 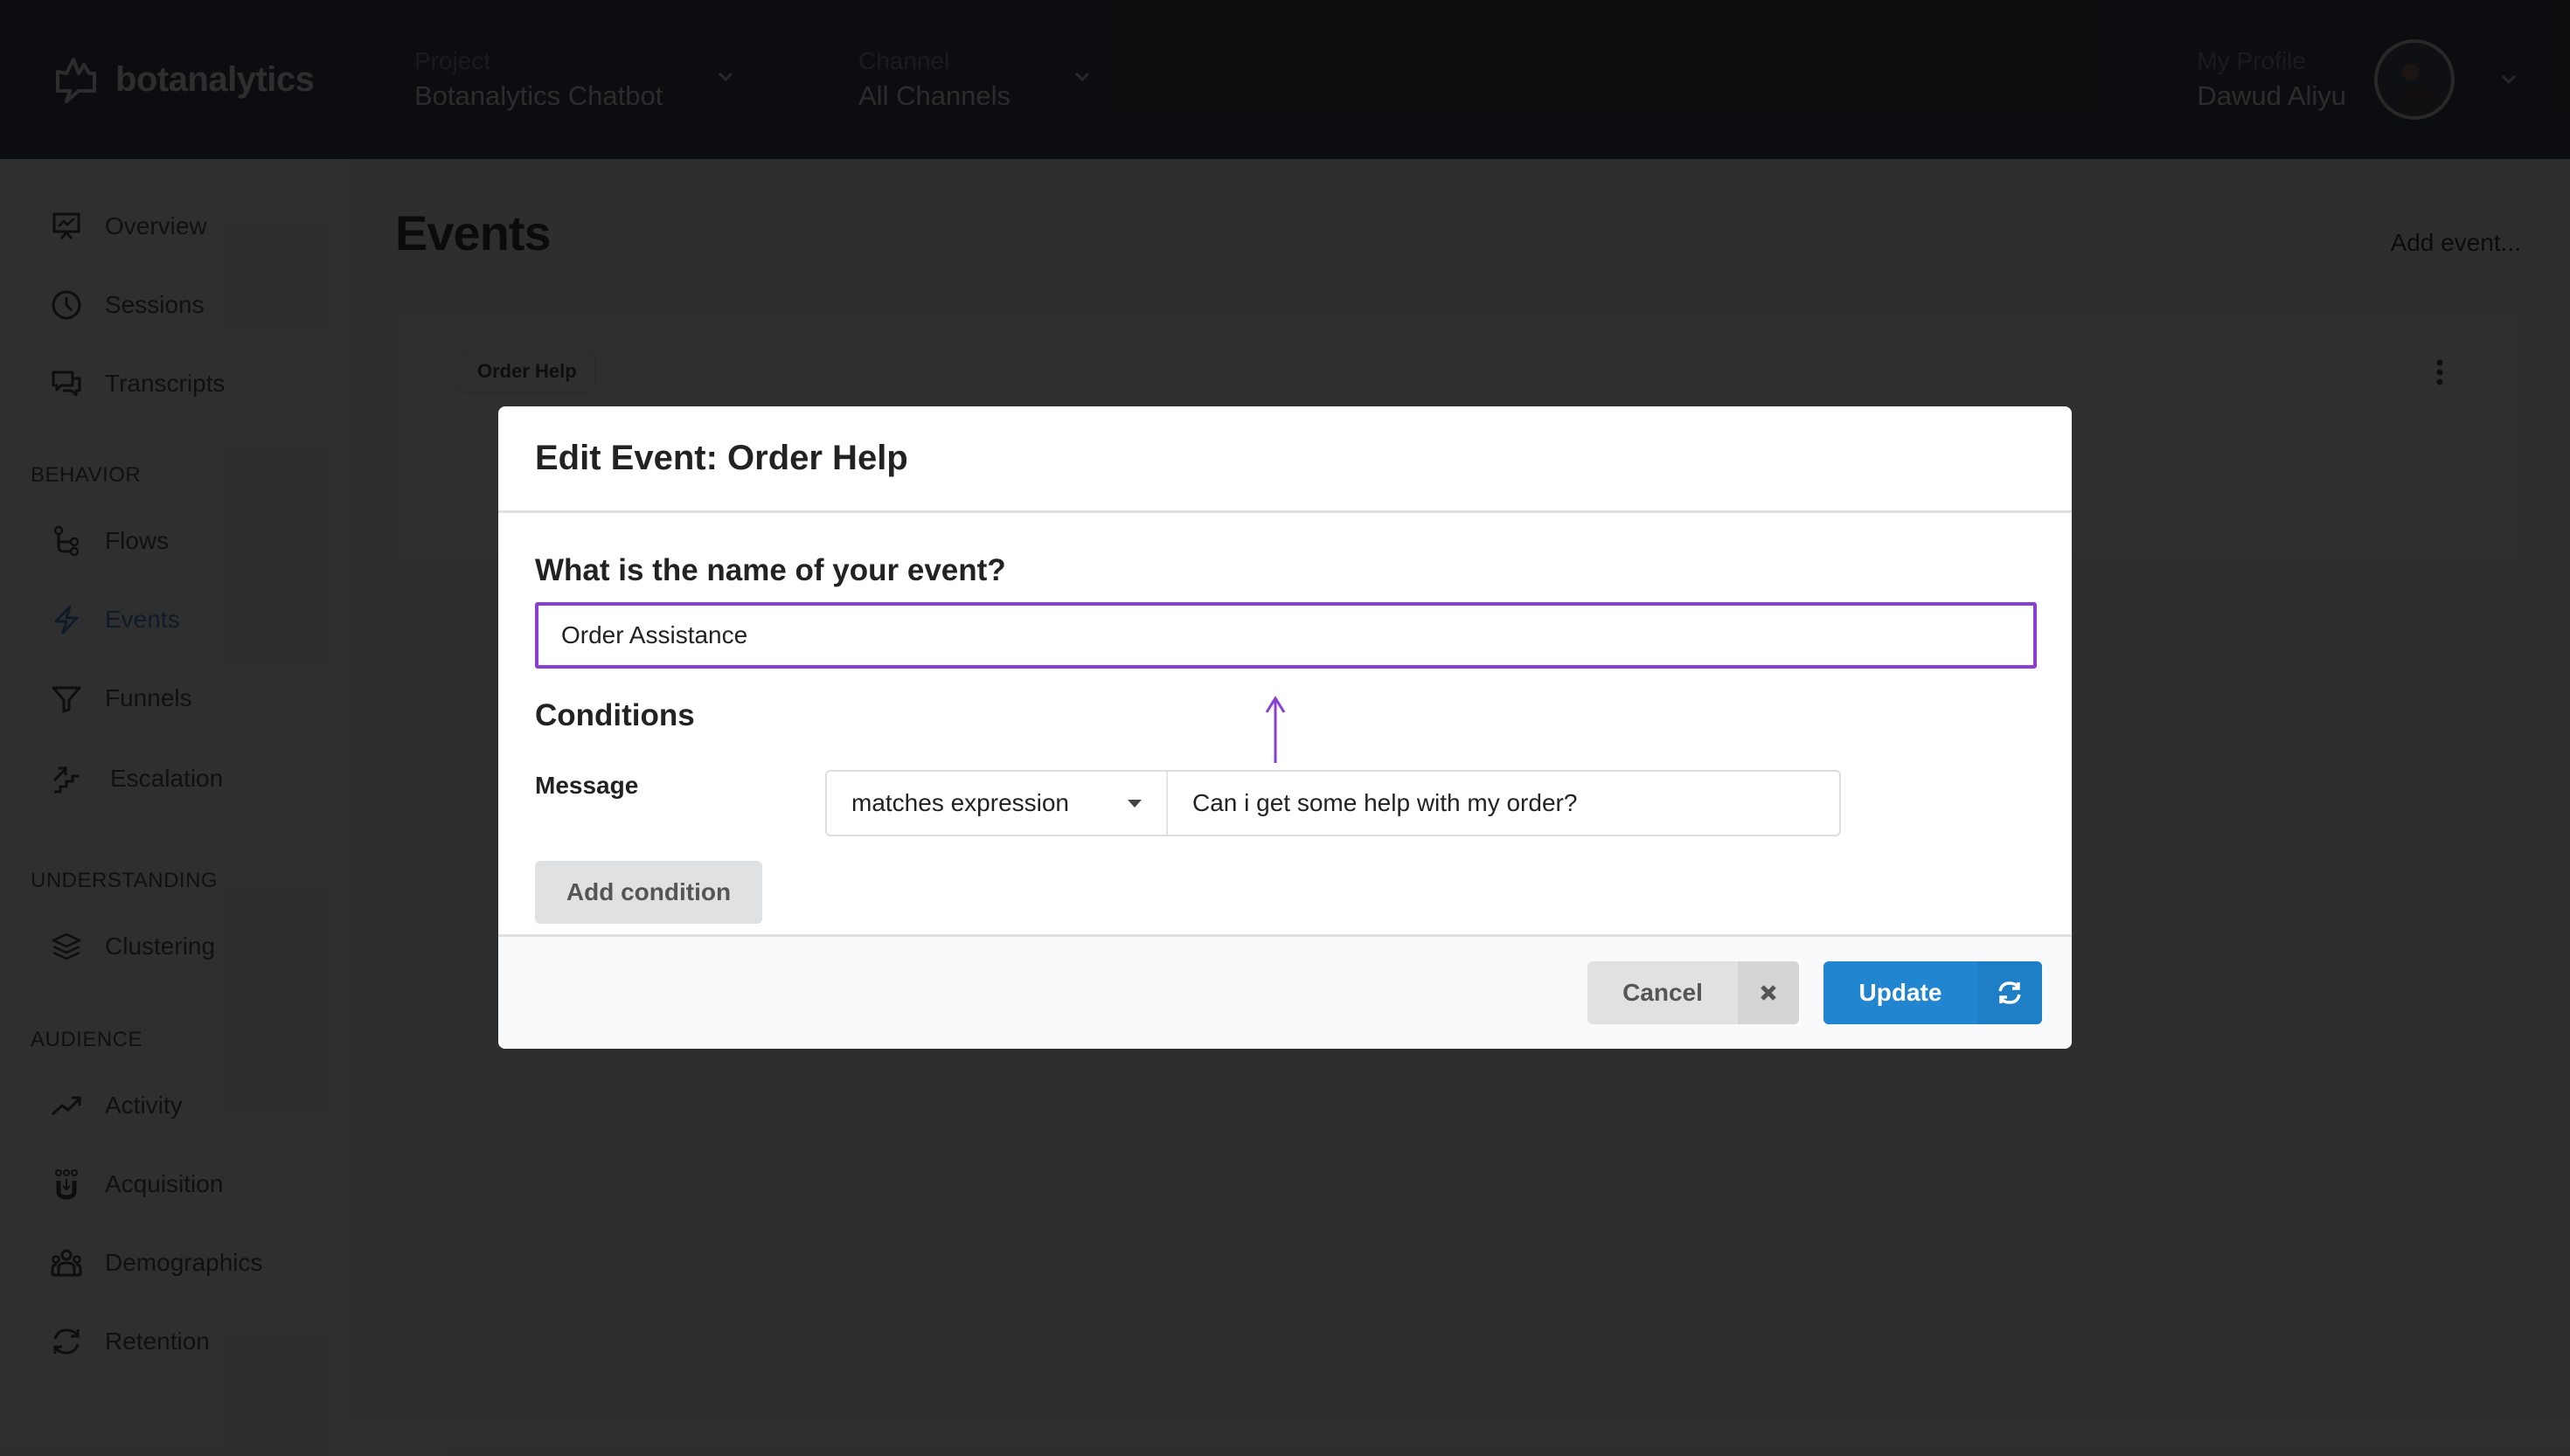 What do you see at coordinates (1285, 459) in the screenshot?
I see `modal-header: Edit Event: Order Help` at bounding box center [1285, 459].